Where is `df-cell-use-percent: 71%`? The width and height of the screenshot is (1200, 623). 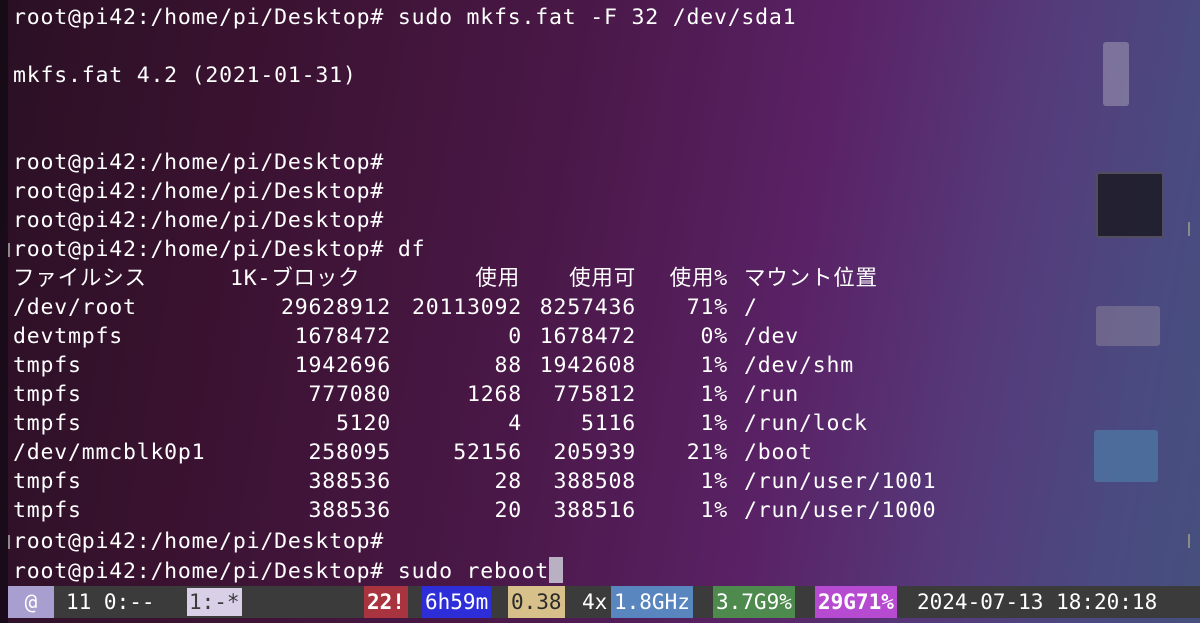
df-cell-use-percent: 71% is located at coordinates (707, 307).